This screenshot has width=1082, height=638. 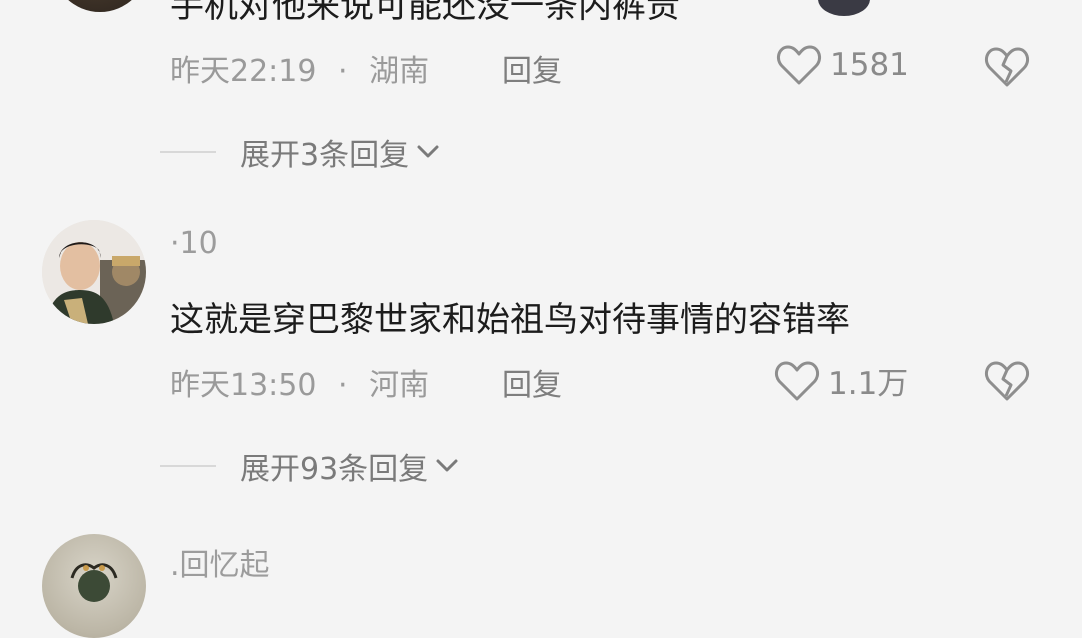 I want to click on expand-replies-label: 展开3条回复, so click(x=325, y=155).